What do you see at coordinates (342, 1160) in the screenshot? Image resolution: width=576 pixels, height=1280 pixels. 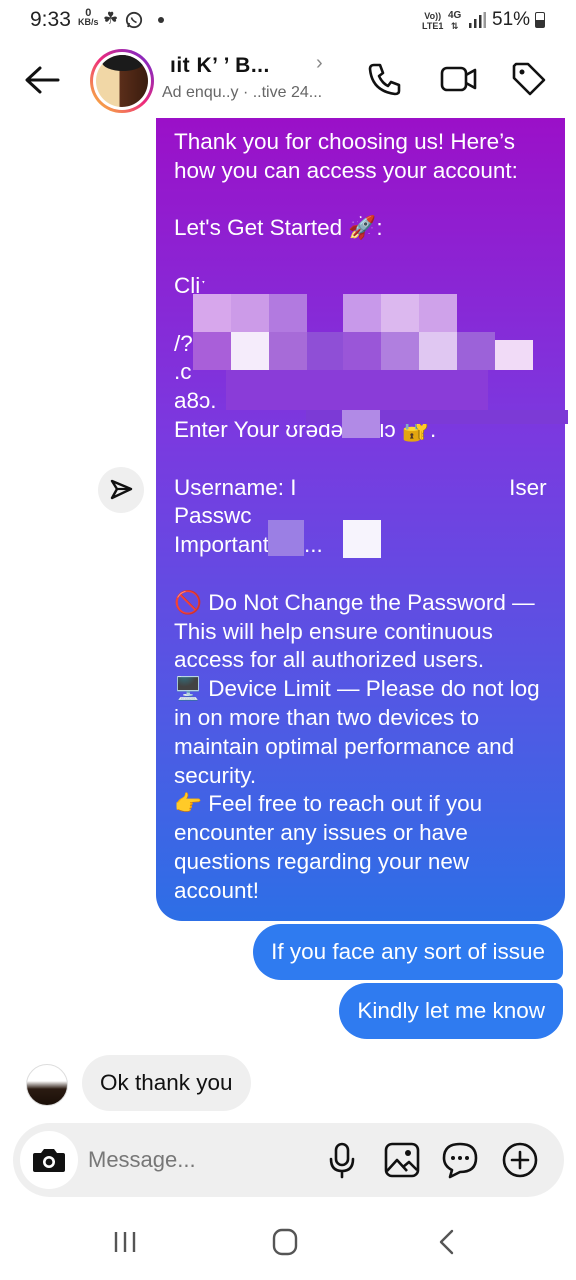 I see `microphone-icon` at bounding box center [342, 1160].